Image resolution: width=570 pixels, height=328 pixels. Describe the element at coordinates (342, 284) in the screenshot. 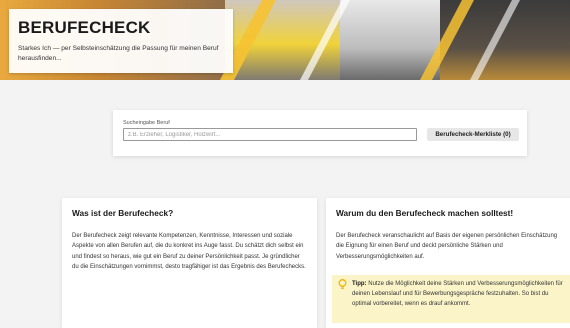

I see `lightbulb-icon` at that location.